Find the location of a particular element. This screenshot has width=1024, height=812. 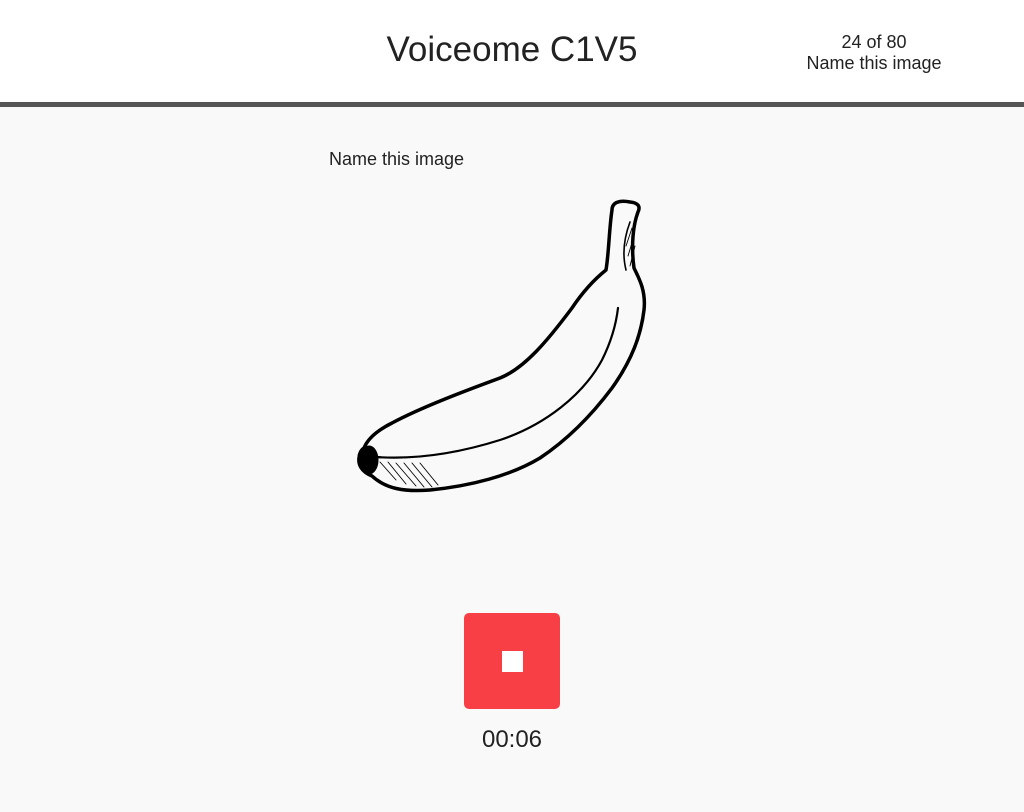

stop-icon is located at coordinates (512, 661).